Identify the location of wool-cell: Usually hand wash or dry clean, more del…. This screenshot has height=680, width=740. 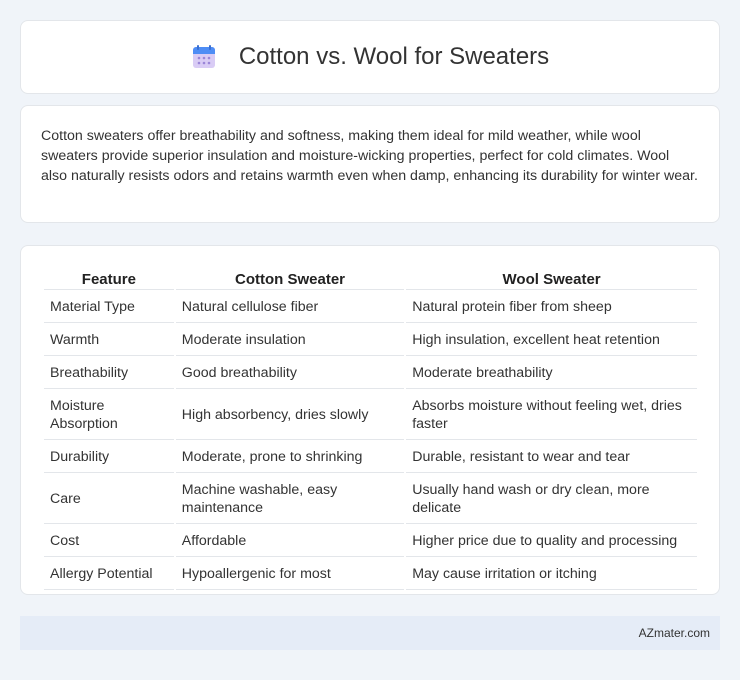
(551, 499).